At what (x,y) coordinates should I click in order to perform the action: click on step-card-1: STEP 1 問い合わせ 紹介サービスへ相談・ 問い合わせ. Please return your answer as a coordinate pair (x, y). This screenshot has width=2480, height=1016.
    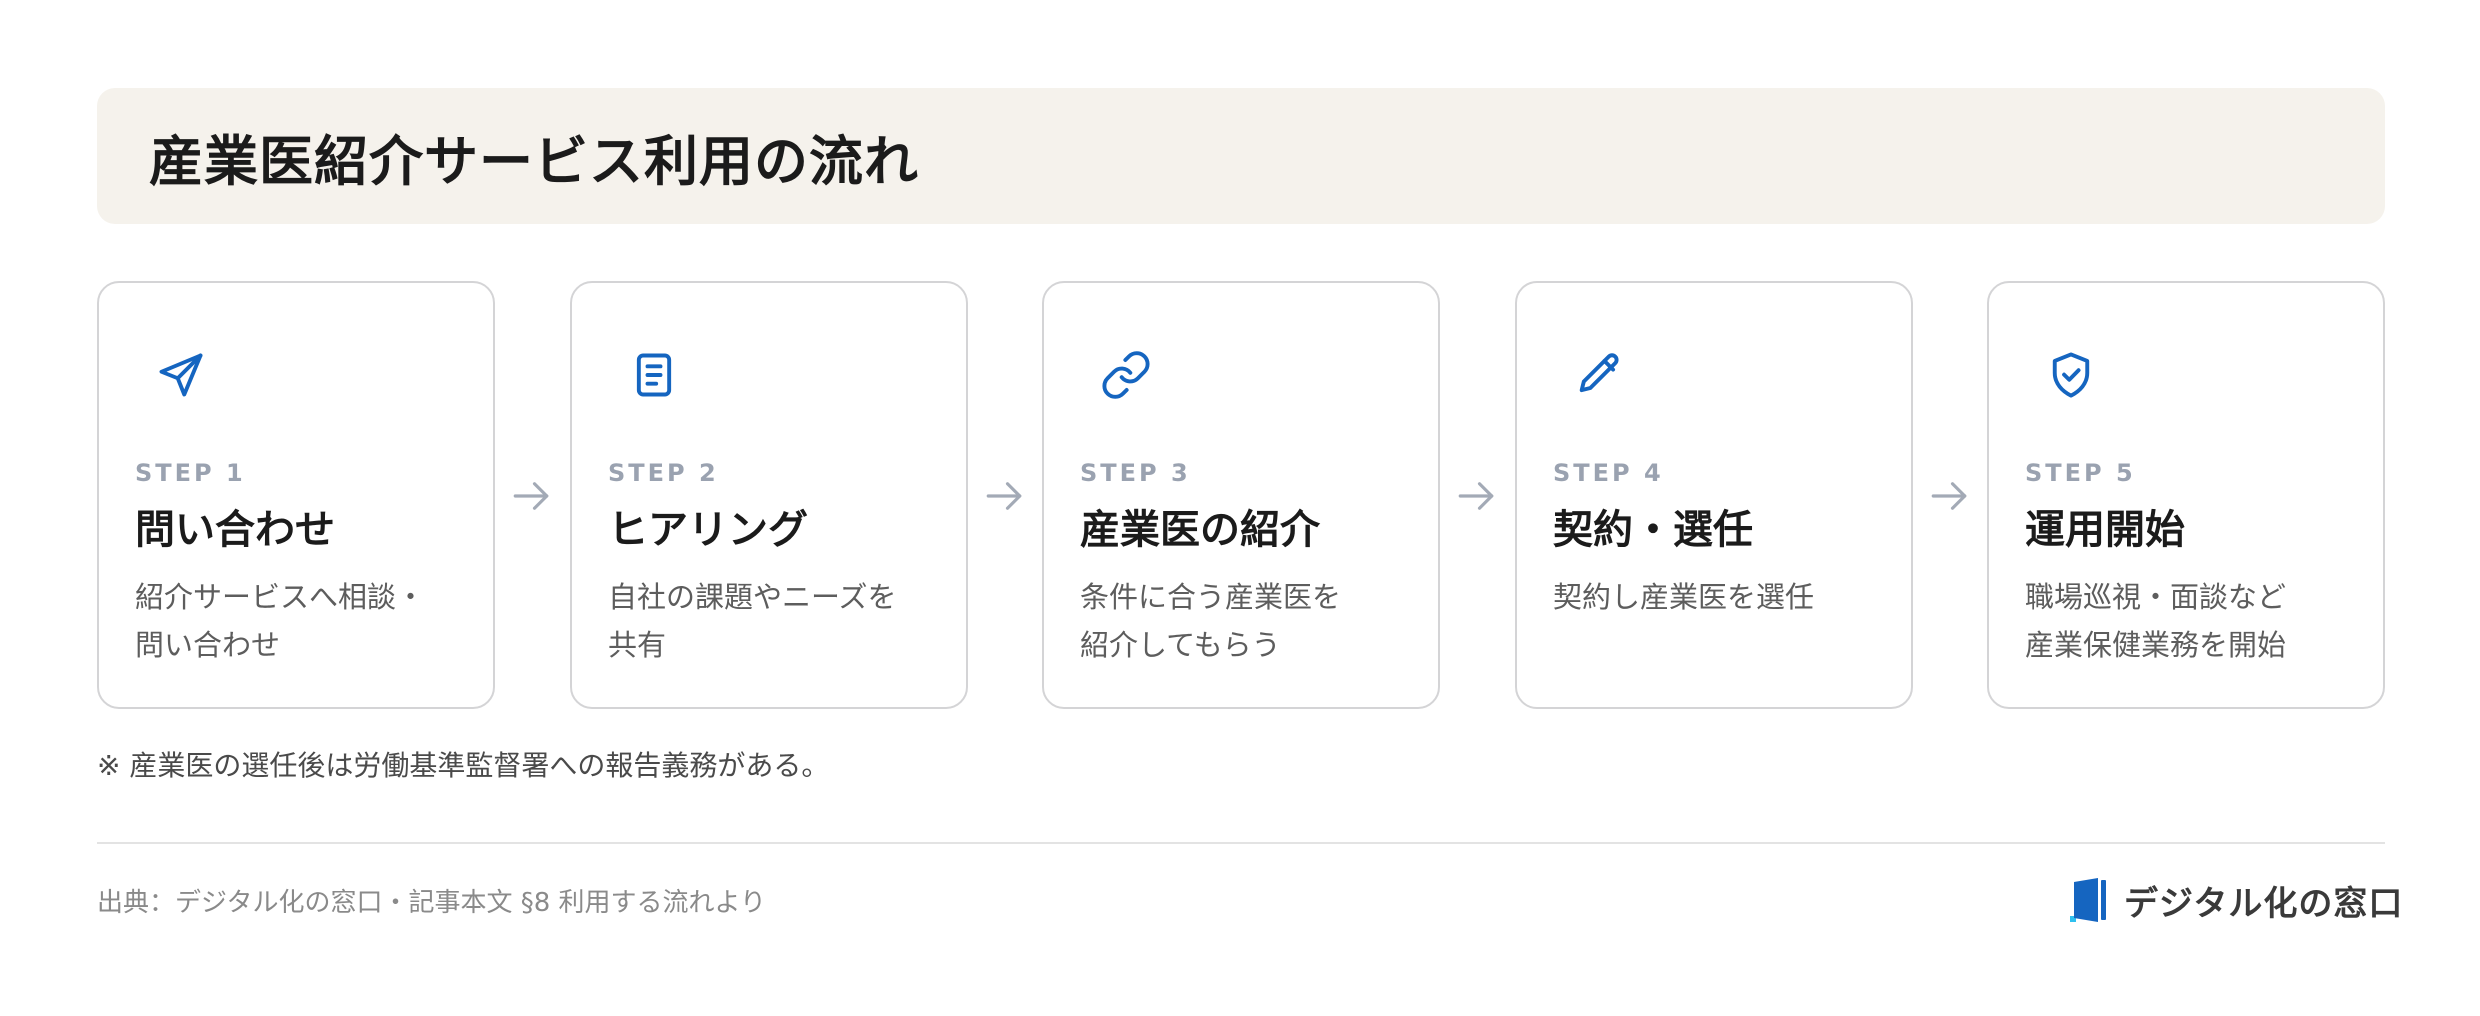
    Looking at the image, I should click on (296, 495).